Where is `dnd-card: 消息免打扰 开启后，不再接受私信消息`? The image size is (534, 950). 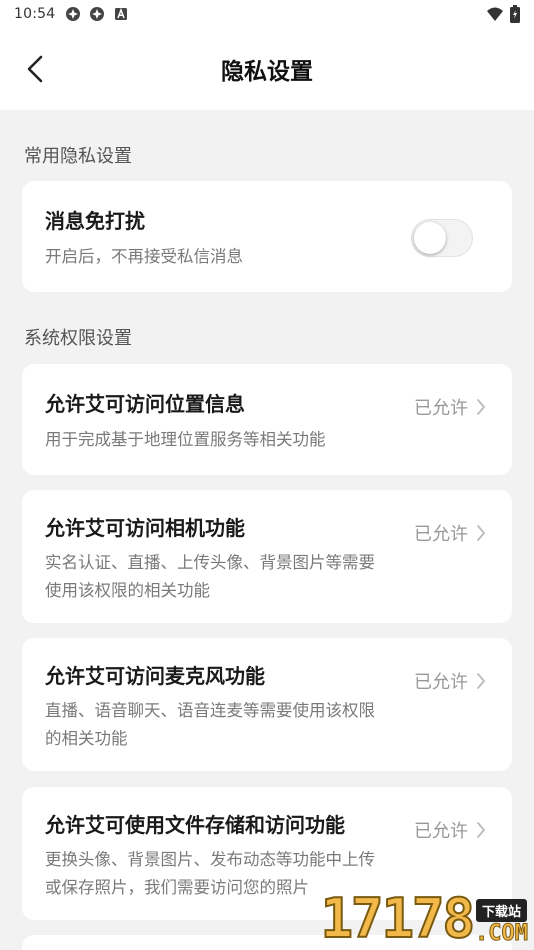 dnd-card: 消息免打扰 开启后，不再接受私信消息 is located at coordinates (267, 236).